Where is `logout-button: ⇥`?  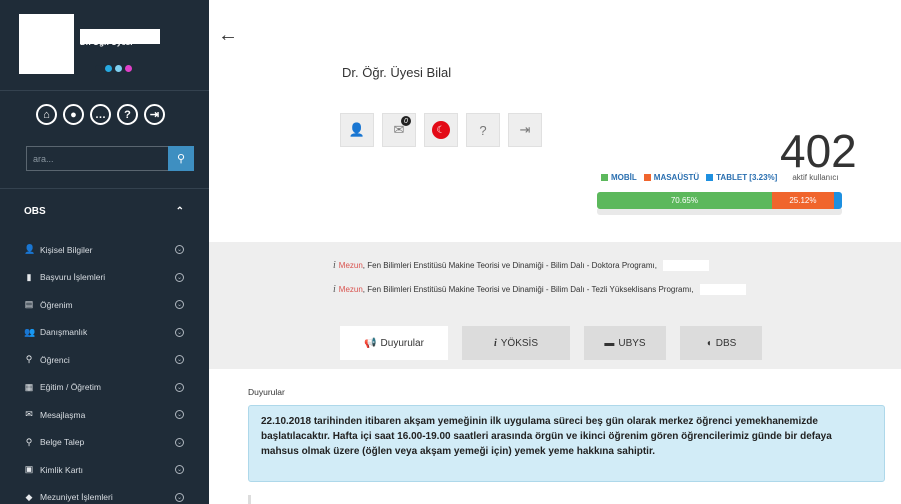
logout-button: ⇥ is located at coordinates (525, 130).